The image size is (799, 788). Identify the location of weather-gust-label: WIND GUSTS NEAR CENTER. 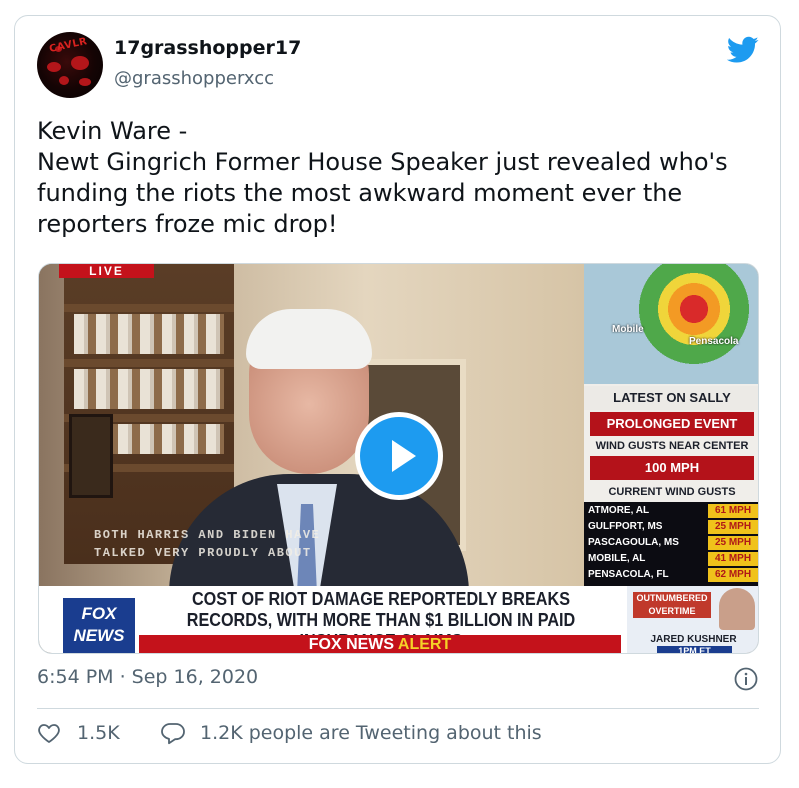
(672, 446).